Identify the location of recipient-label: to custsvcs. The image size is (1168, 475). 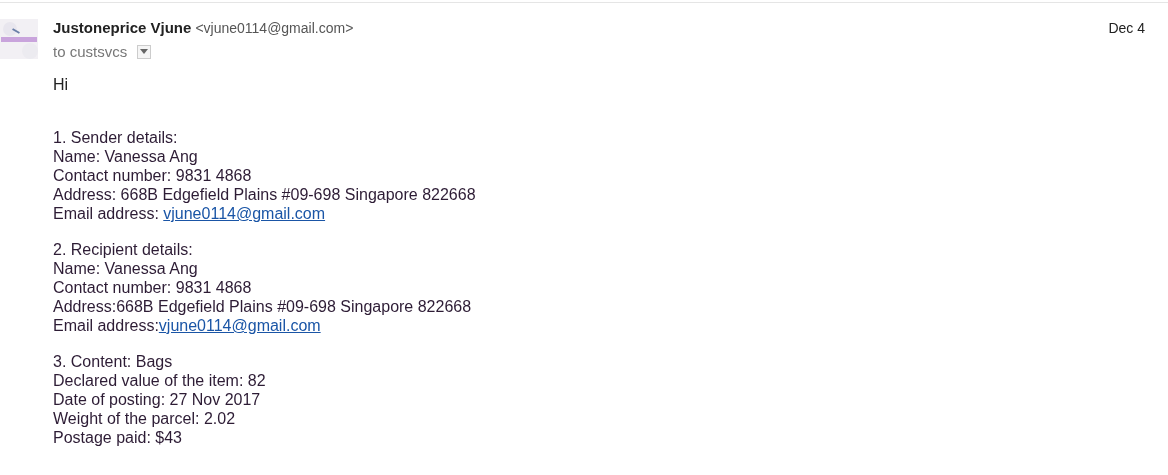
(90, 51).